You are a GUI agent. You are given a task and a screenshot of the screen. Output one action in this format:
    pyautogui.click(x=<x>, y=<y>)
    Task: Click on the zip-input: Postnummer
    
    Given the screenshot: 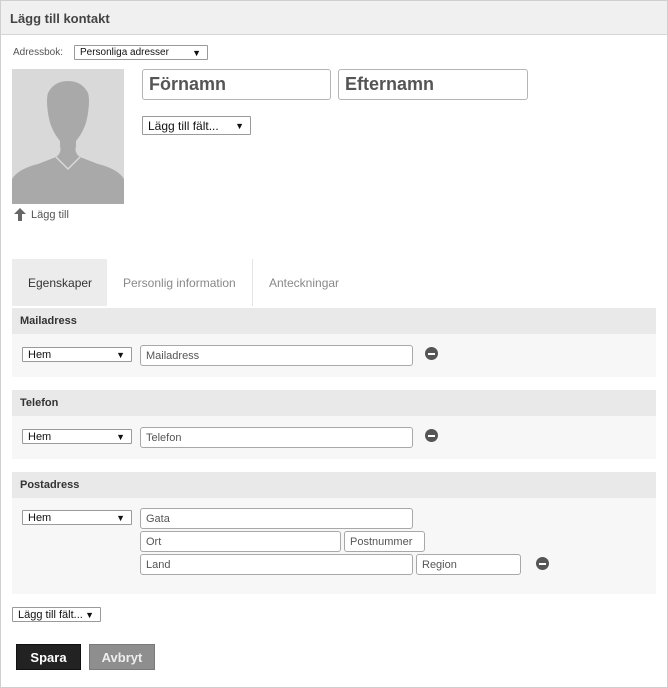 What is the action you would take?
    pyautogui.click(x=384, y=541)
    